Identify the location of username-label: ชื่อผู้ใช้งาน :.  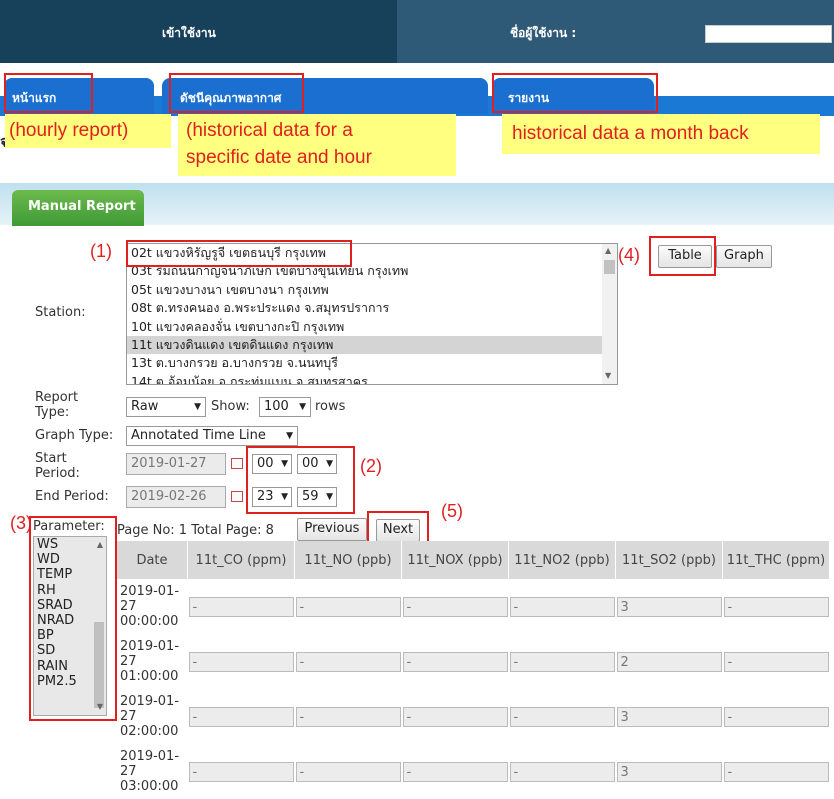
(543, 33).